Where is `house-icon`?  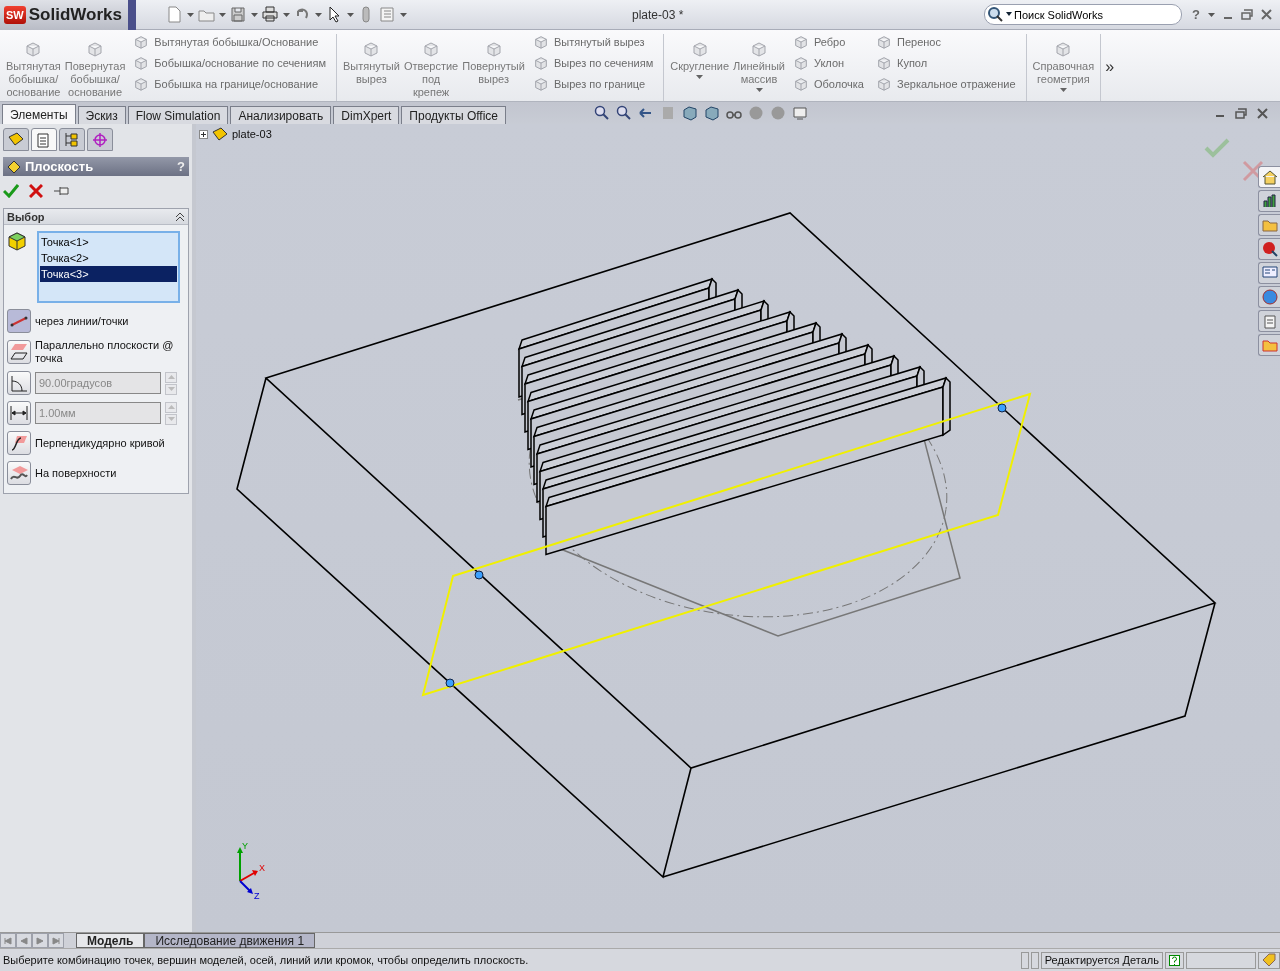 house-icon is located at coordinates (1269, 177).